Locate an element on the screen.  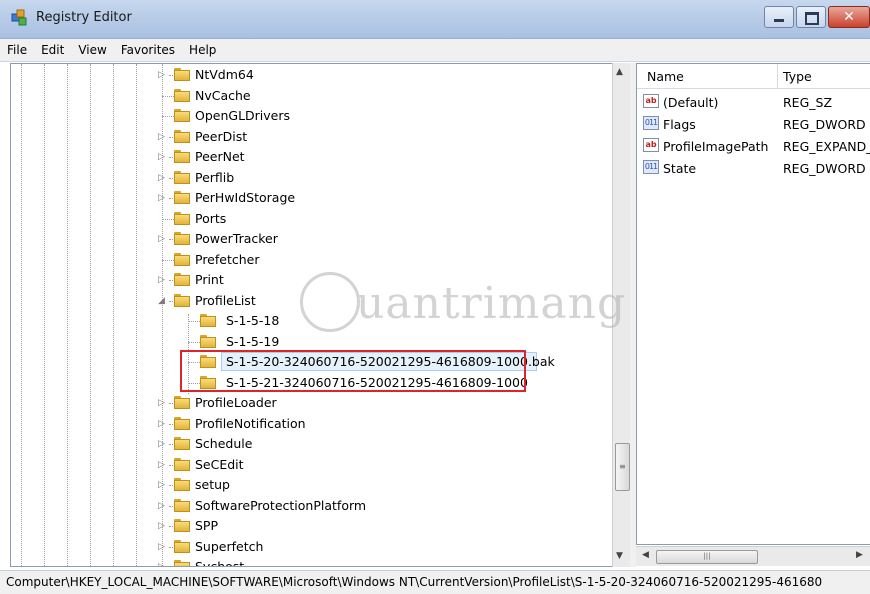
tree-item-label: Print is located at coordinates (209, 279).